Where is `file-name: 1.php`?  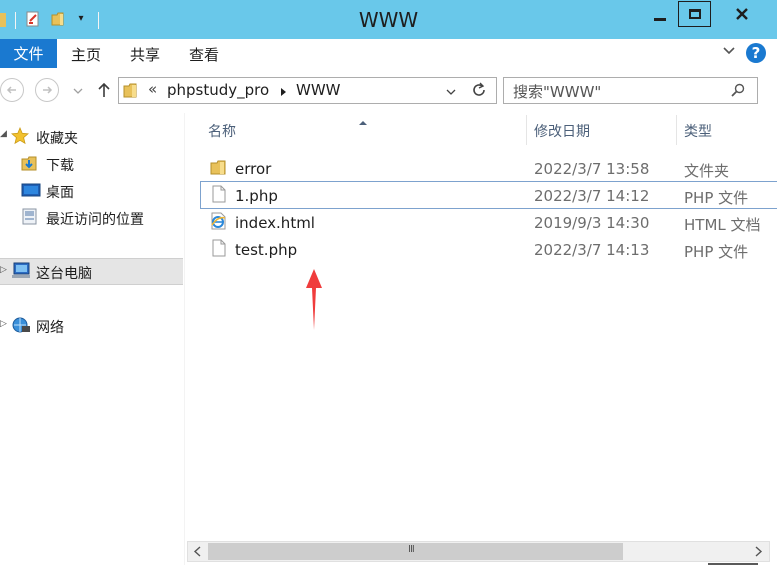 file-name: 1.php is located at coordinates (256, 196).